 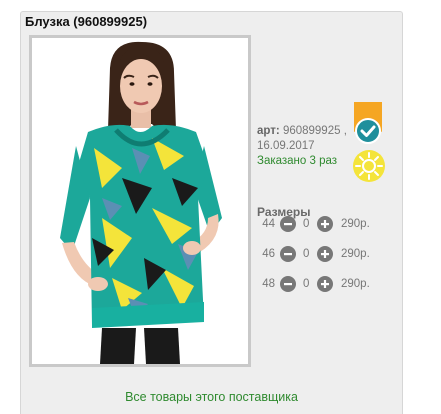 What do you see at coordinates (297, 161) in the screenshot?
I see `ordered-count: Заказано 3 раз` at bounding box center [297, 161].